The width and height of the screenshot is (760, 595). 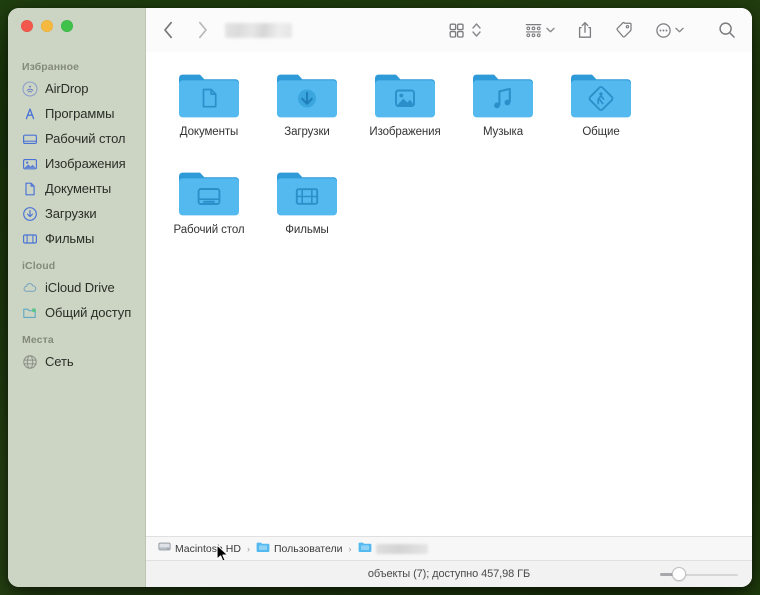 I want to click on group-by-button, so click(x=539, y=30).